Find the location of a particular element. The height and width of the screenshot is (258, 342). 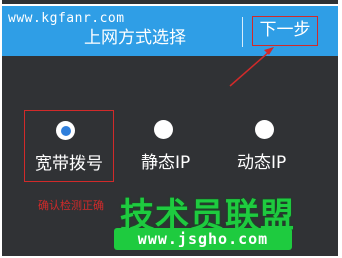

radio-selected-dot is located at coordinates (65, 130).